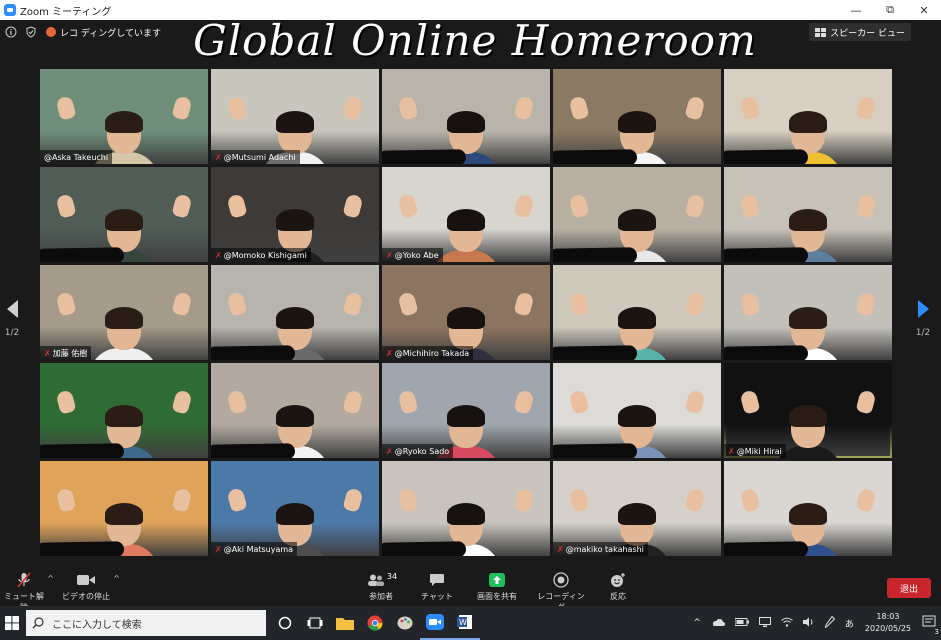 The image size is (941, 640). Describe the element at coordinates (867, 33) in the screenshot. I see `speaker-view-label: スピーカー ビュー` at that location.